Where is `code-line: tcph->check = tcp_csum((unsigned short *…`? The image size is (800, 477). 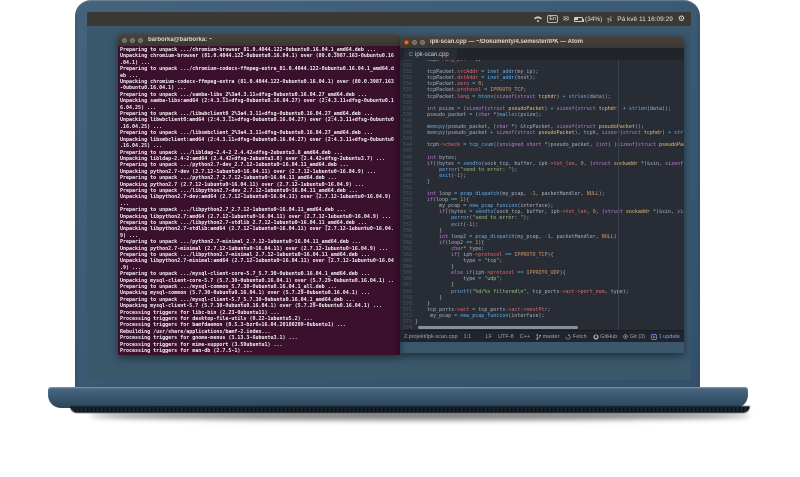
code-line: tcph->check = tcp_csum((unsigned short *… is located at coordinates (555, 145).